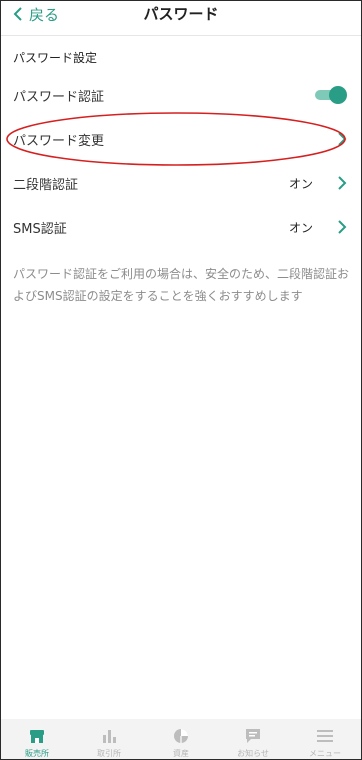 The height and width of the screenshot is (760, 362). Describe the element at coordinates (325, 753) in the screenshot. I see `tab-label: メニュー` at that location.